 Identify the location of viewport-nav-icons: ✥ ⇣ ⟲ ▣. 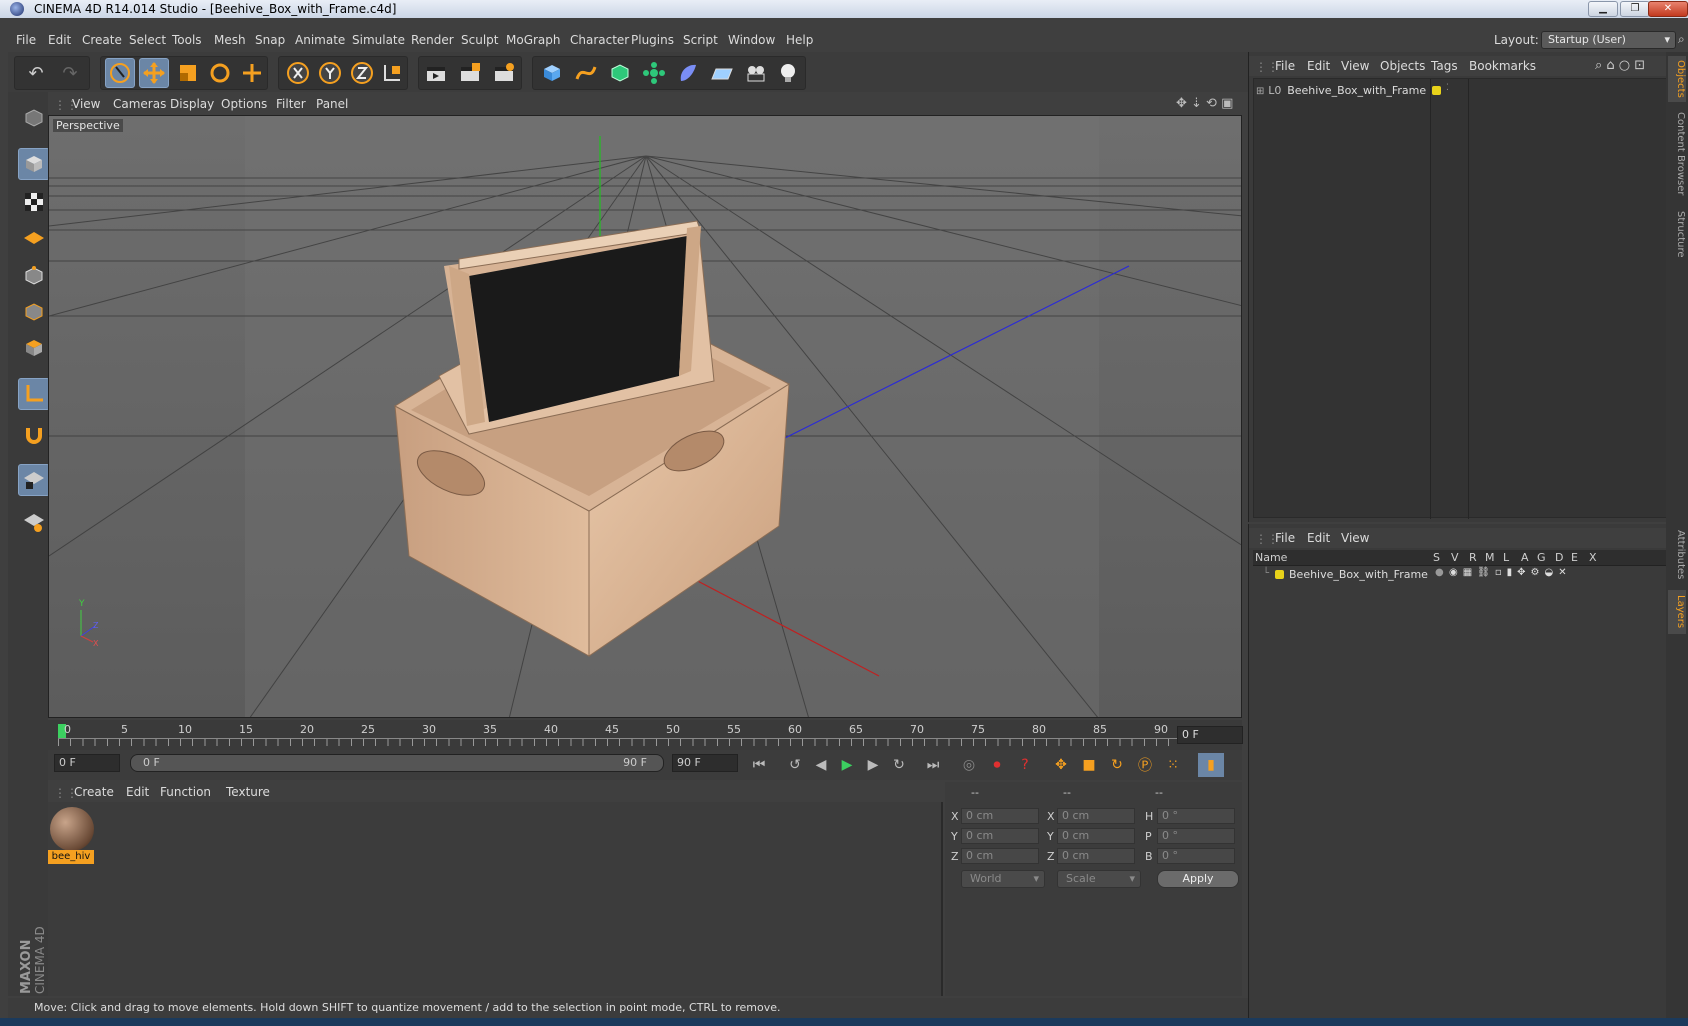
(1204, 103).